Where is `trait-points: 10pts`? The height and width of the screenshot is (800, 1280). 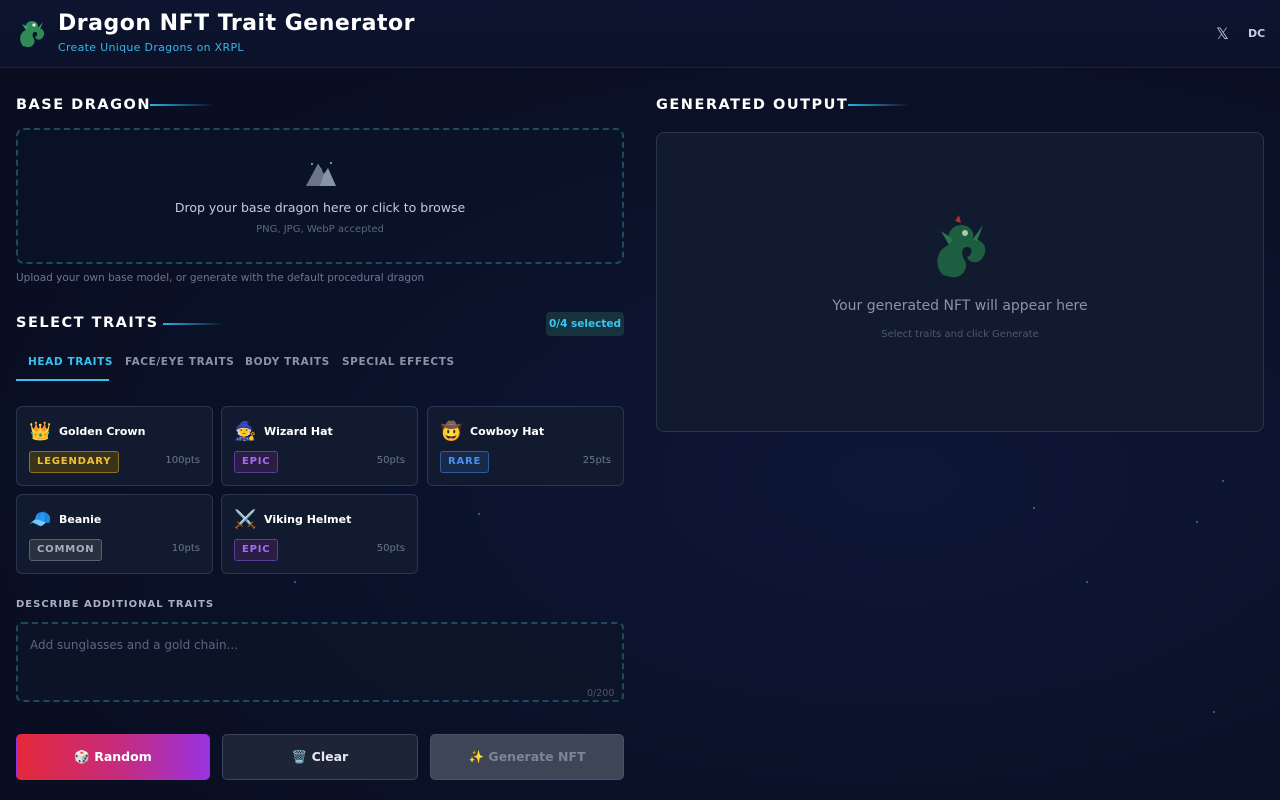
trait-points: 10pts is located at coordinates (185, 548).